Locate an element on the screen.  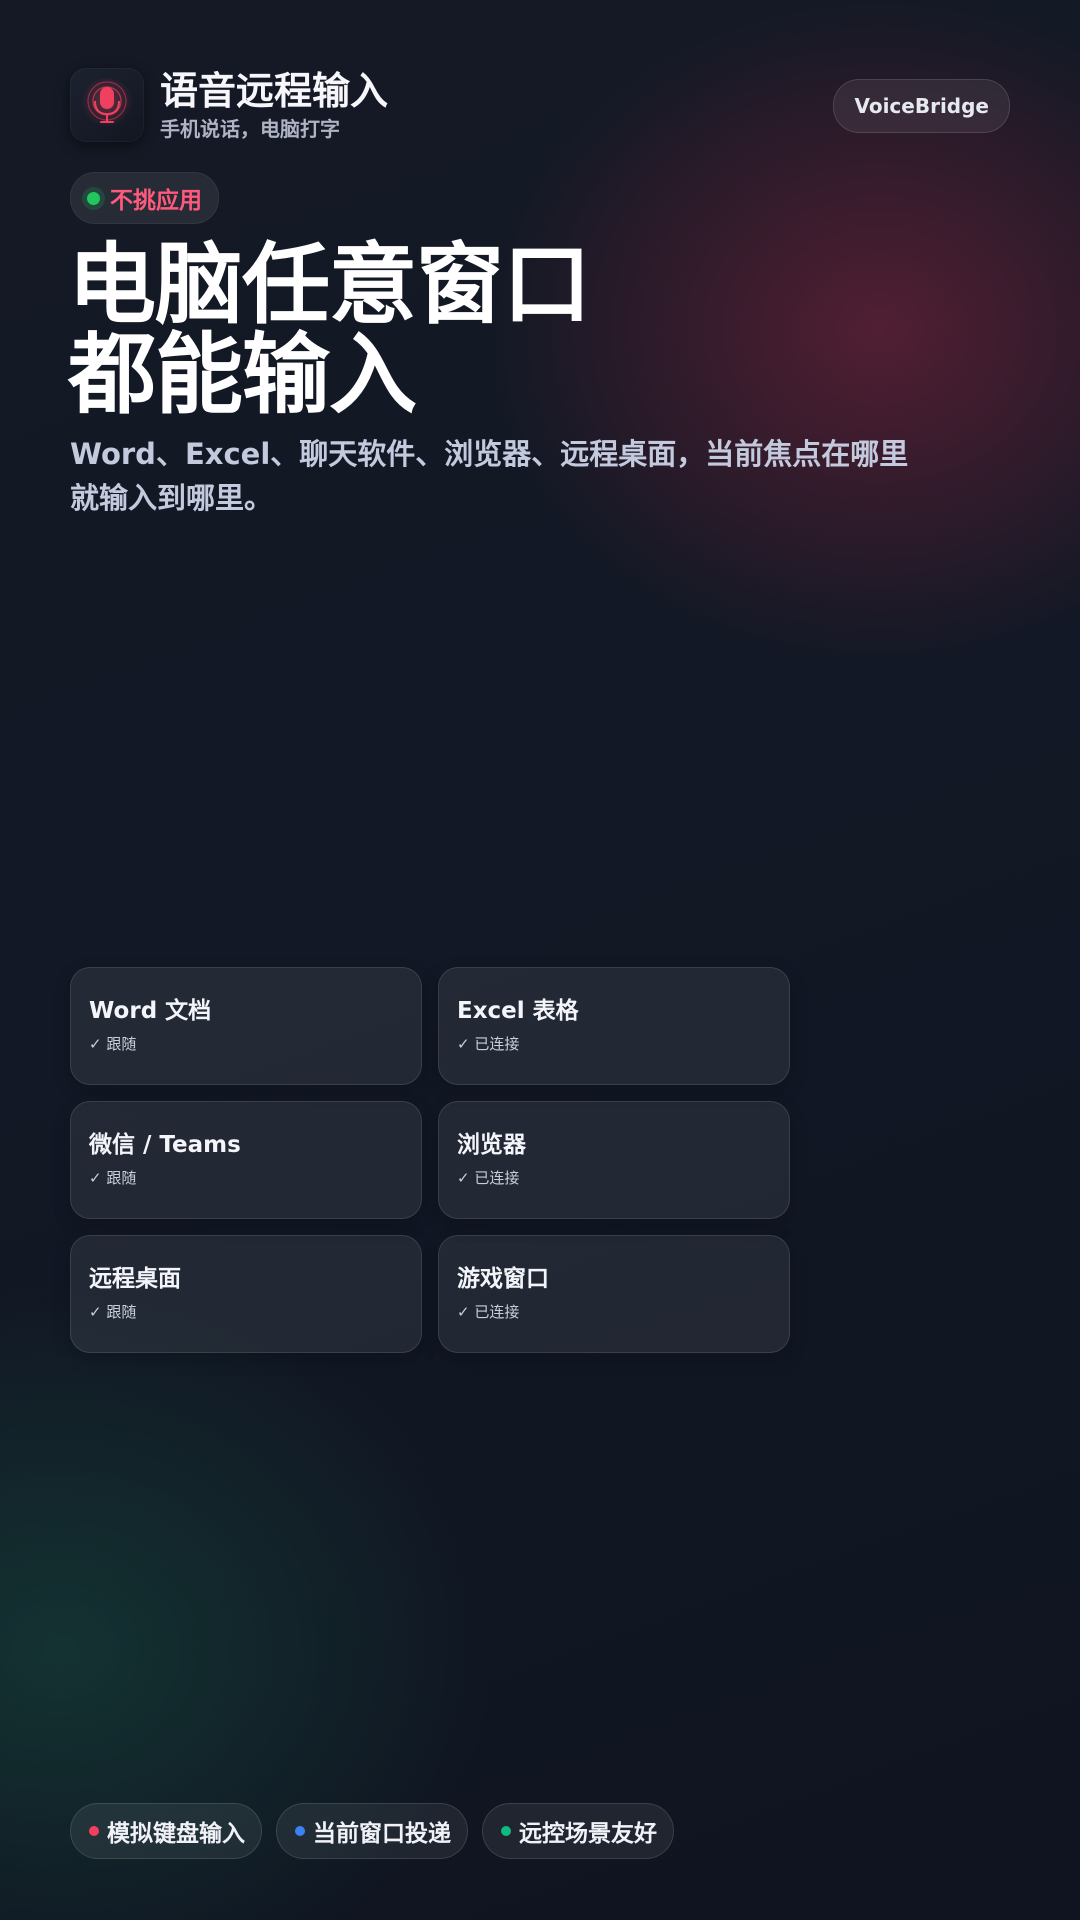
card-title: 微信 / Teams is located at coordinates (165, 1145).